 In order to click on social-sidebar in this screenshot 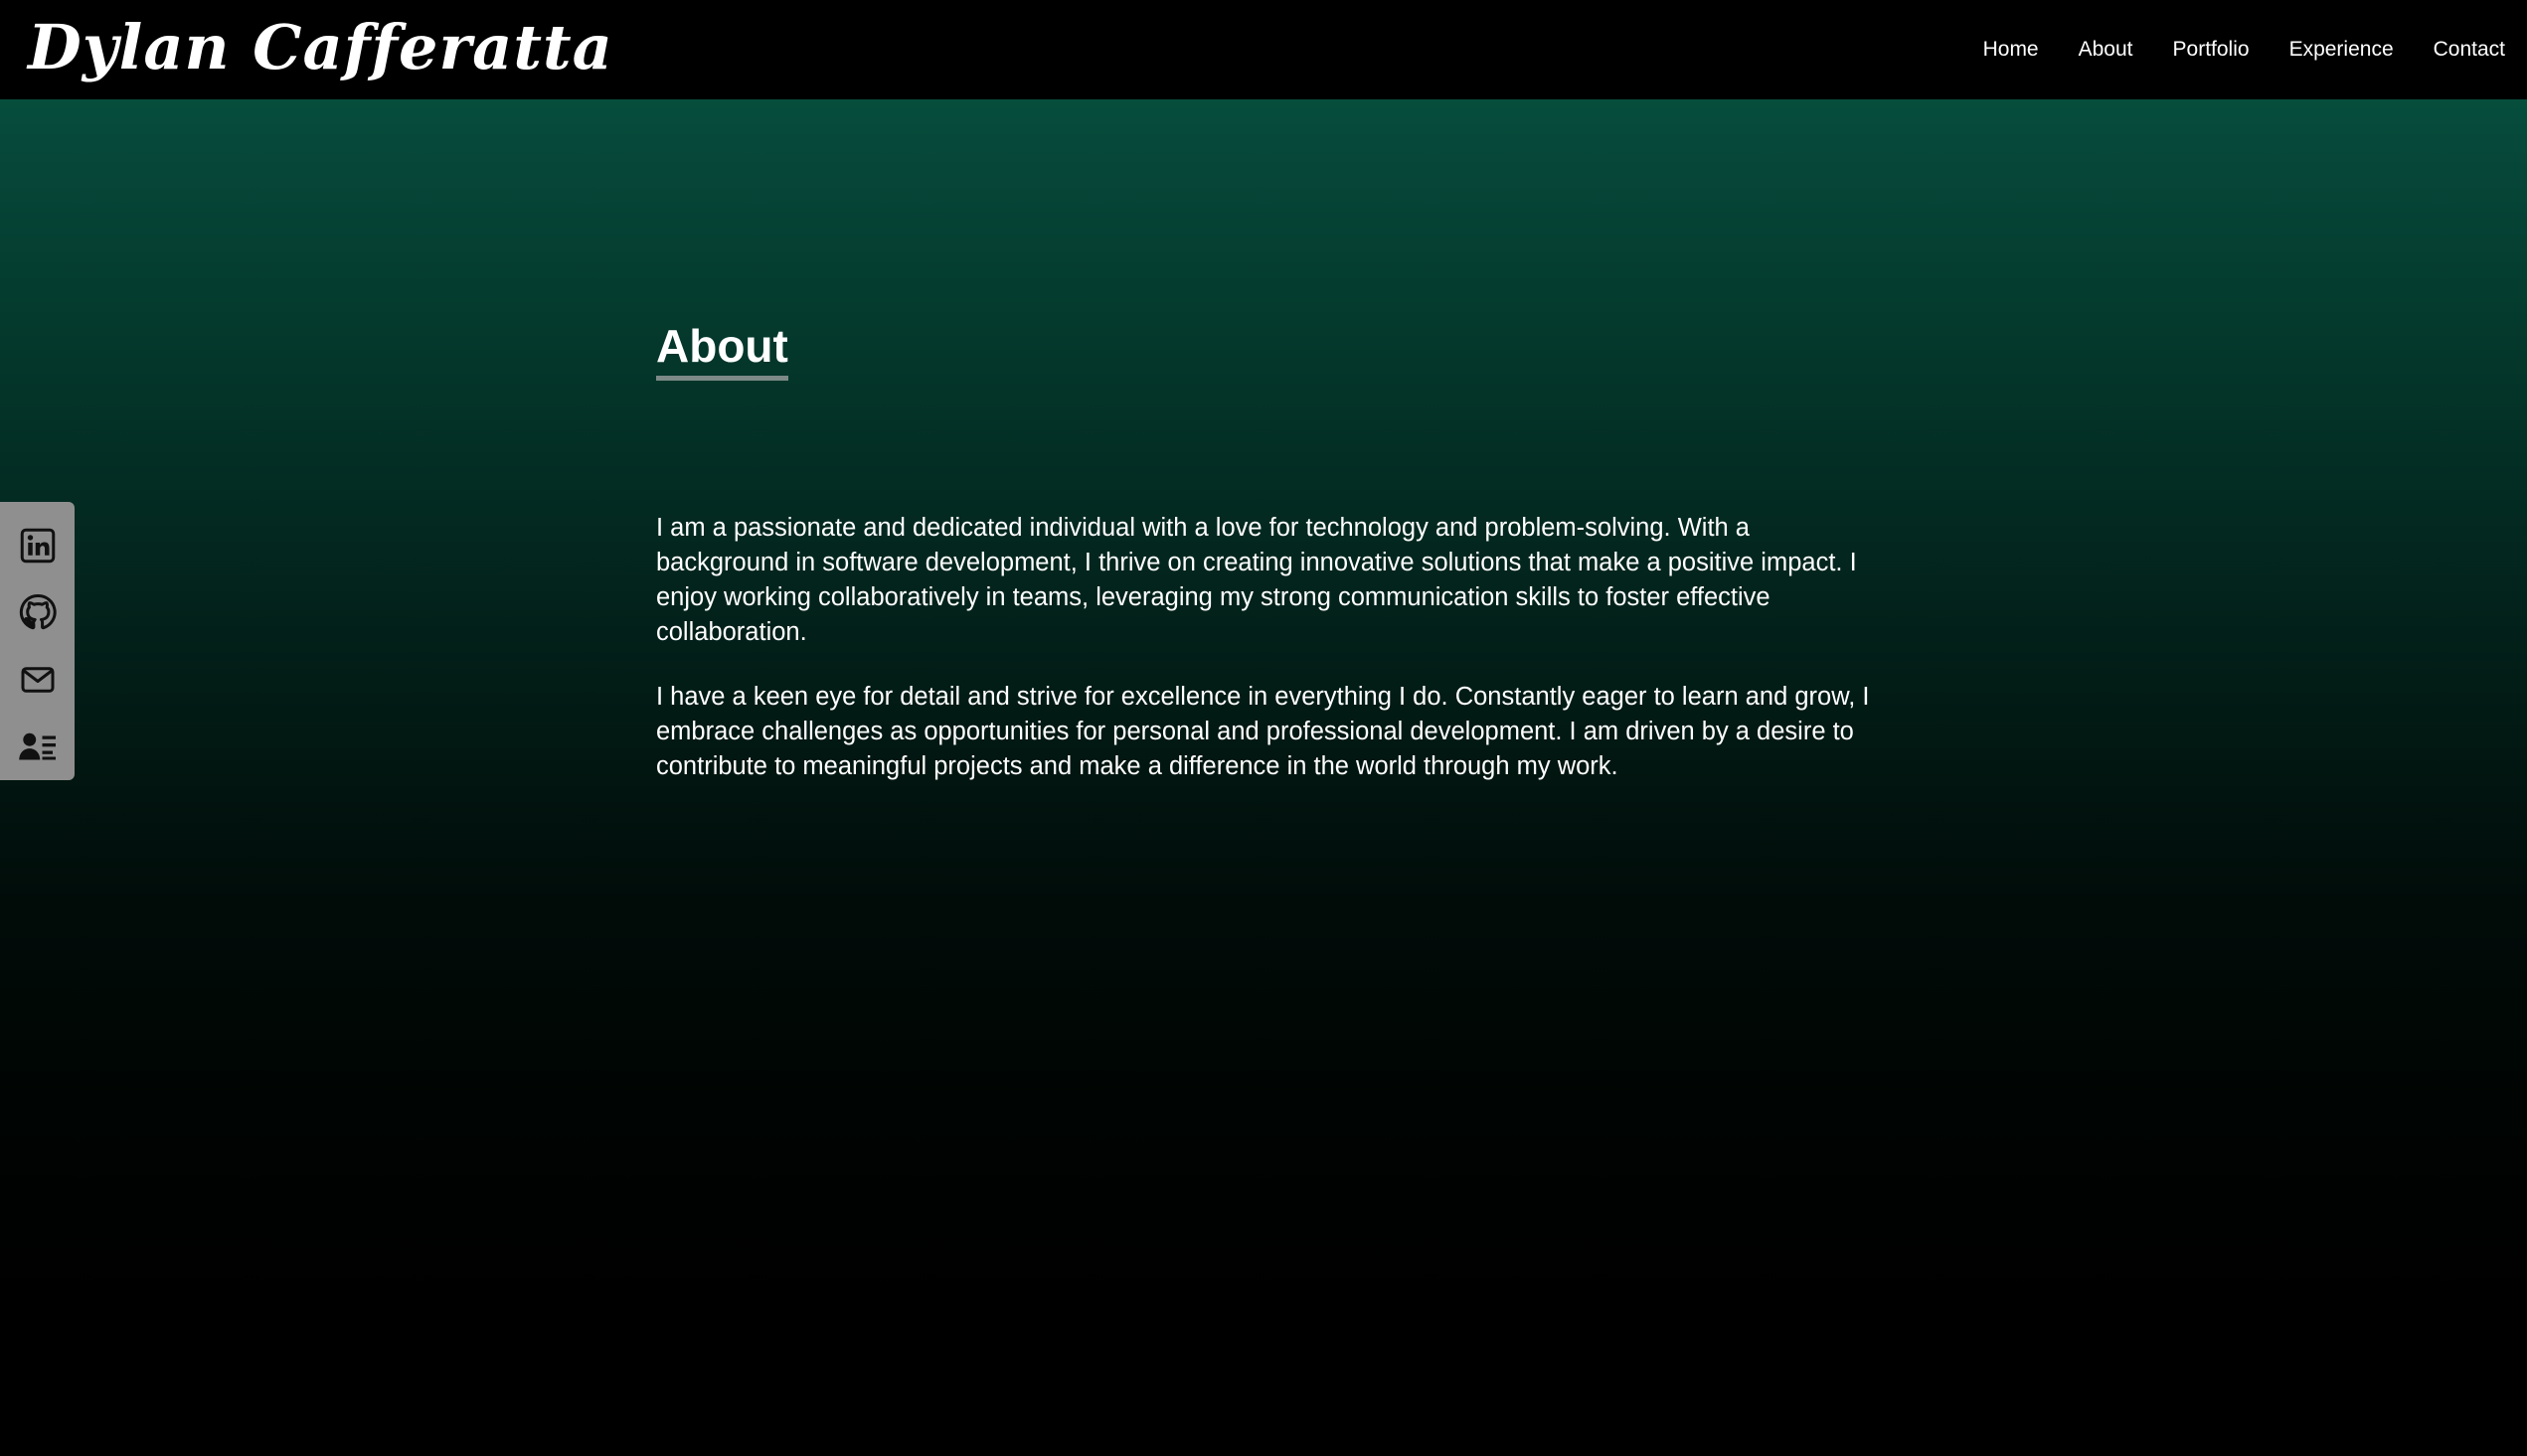, I will do `click(38, 641)`.